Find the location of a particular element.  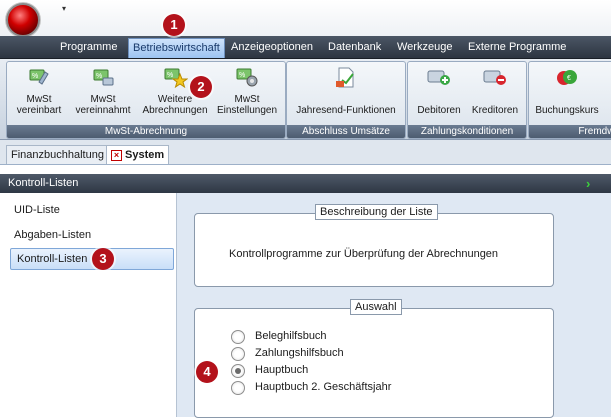

step-marker-3: 3 is located at coordinates (103, 259).